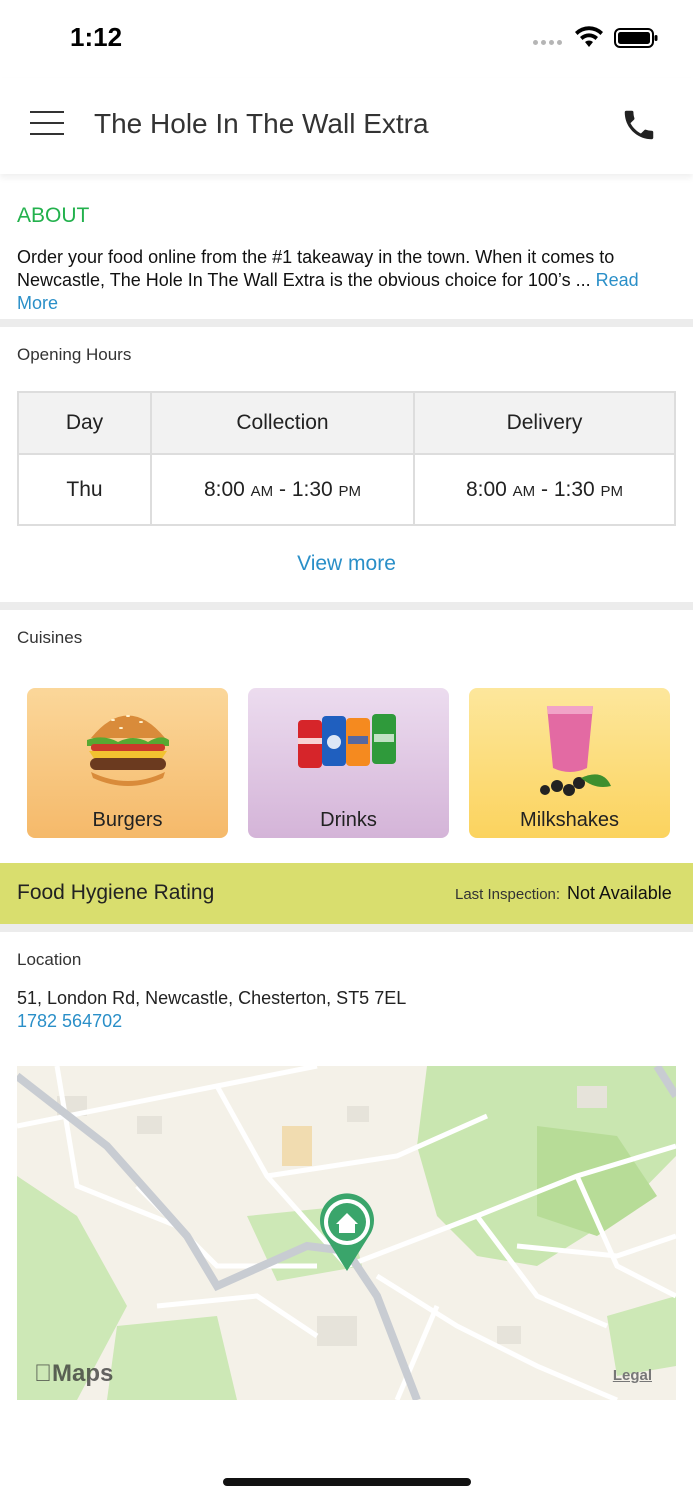 This screenshot has width=693, height=1500. What do you see at coordinates (632, 1375) in the screenshot?
I see `map-legal-link: Legal` at bounding box center [632, 1375].